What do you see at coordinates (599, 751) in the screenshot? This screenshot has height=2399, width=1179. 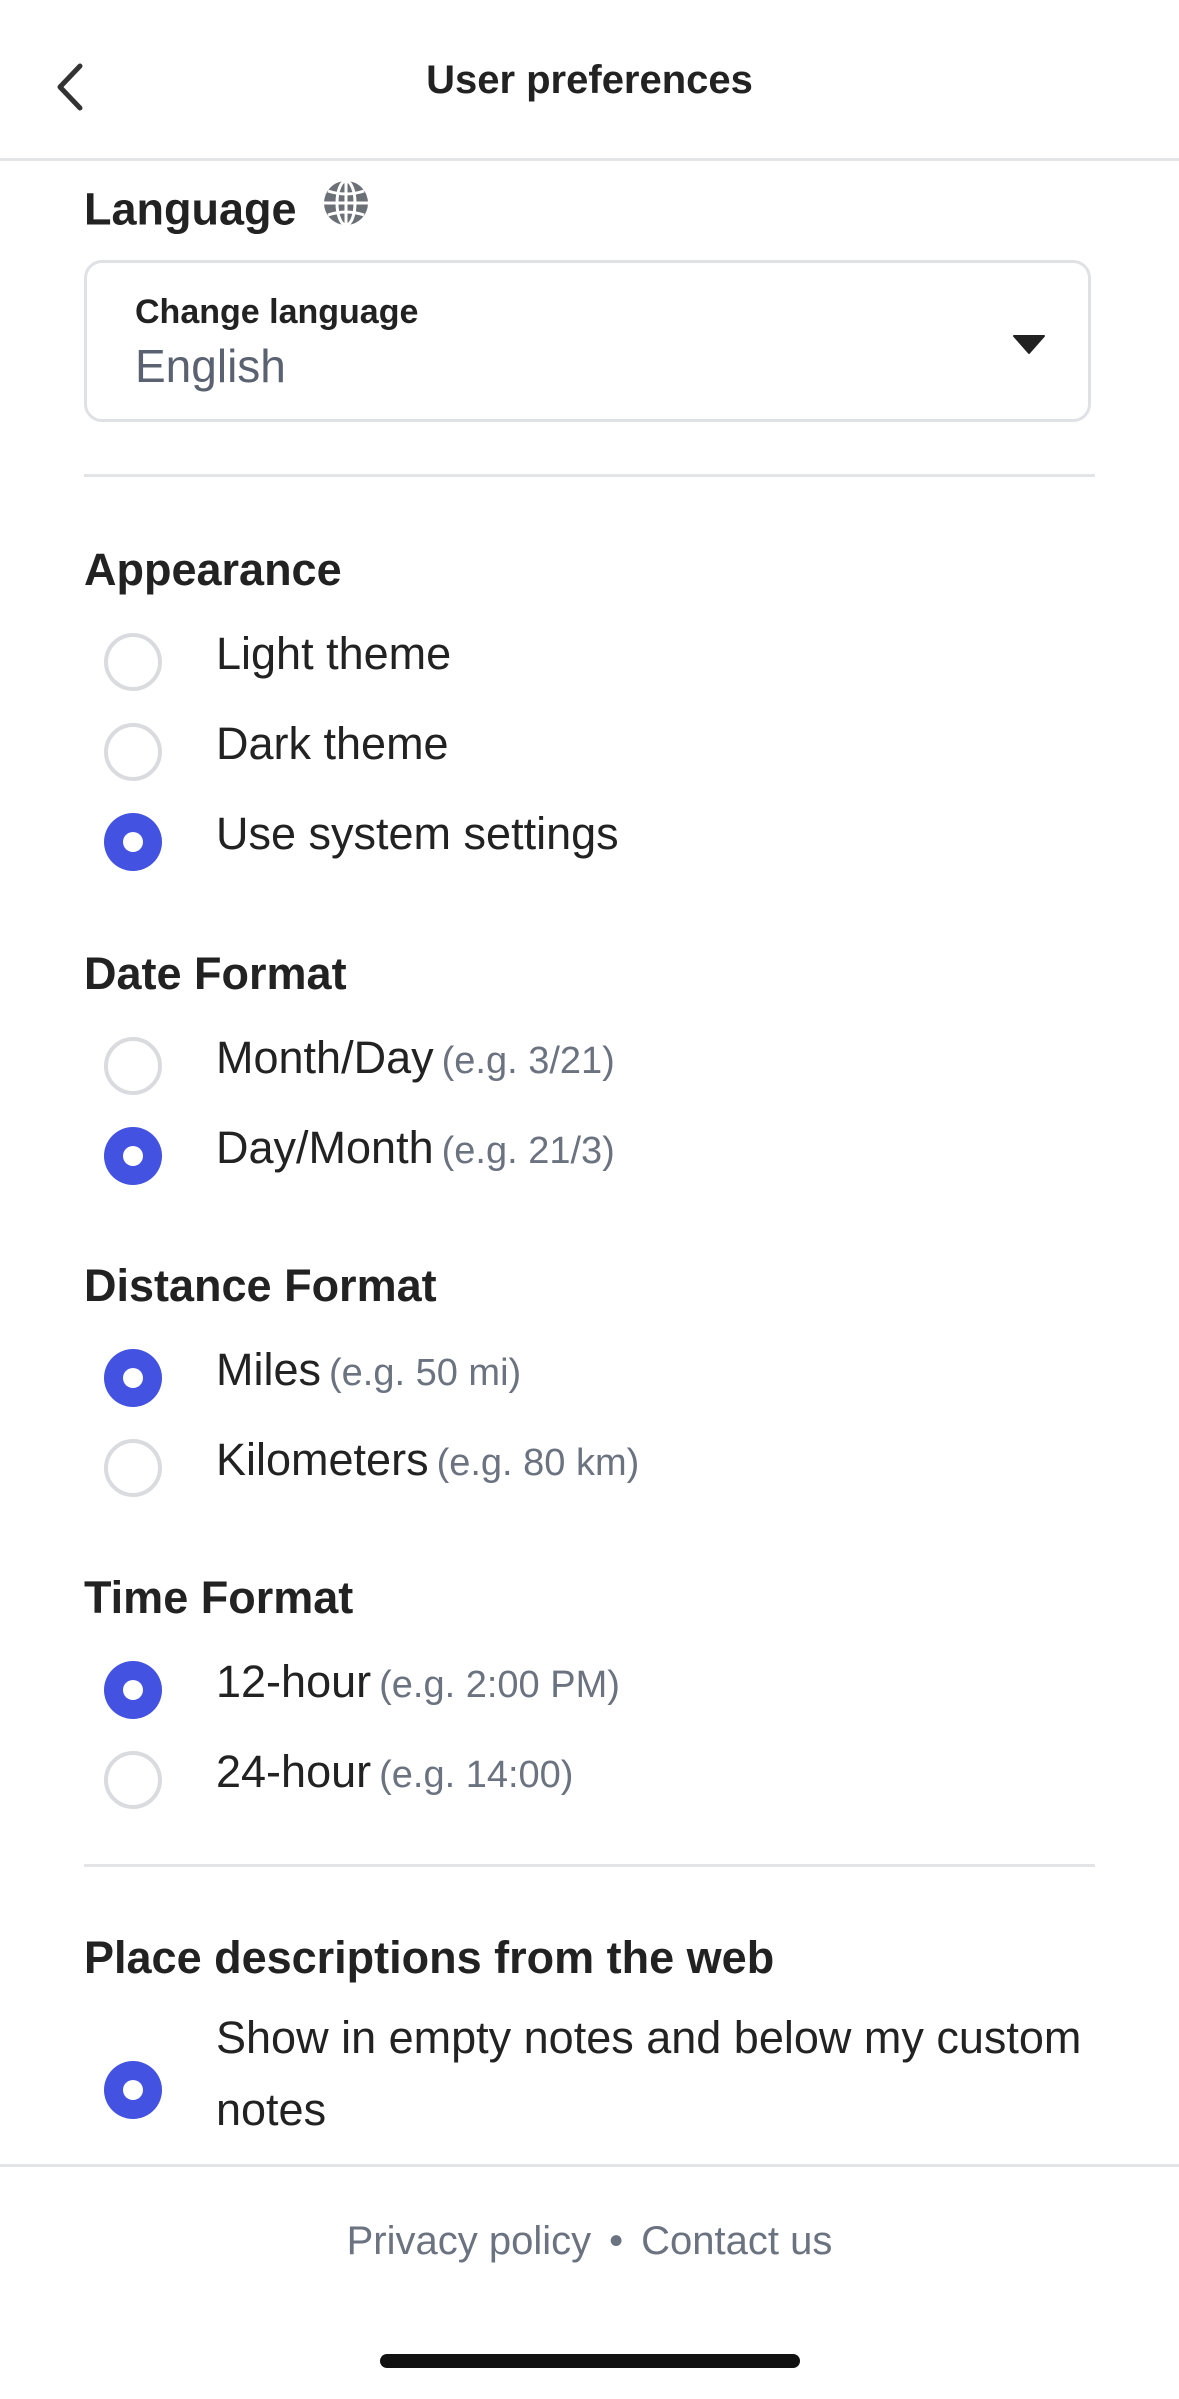 I see `radio-dark-theme: Dark theme` at bounding box center [599, 751].